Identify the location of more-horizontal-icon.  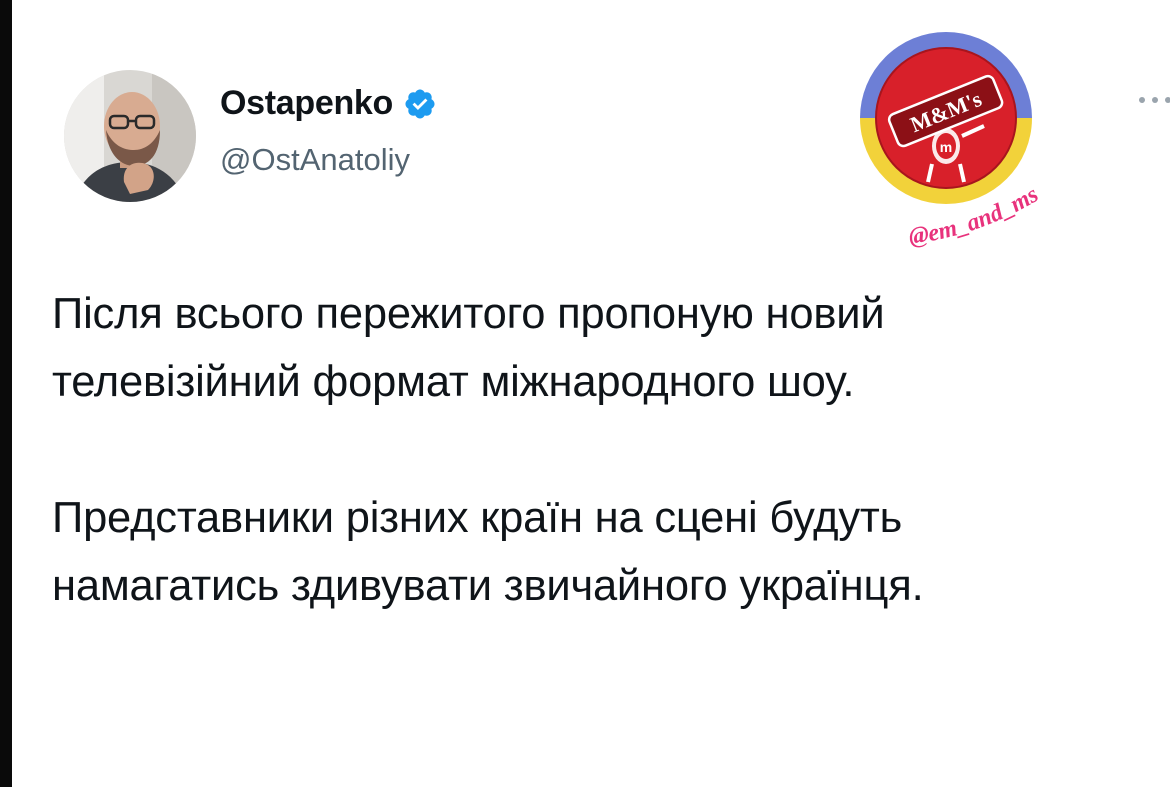
(1152, 100).